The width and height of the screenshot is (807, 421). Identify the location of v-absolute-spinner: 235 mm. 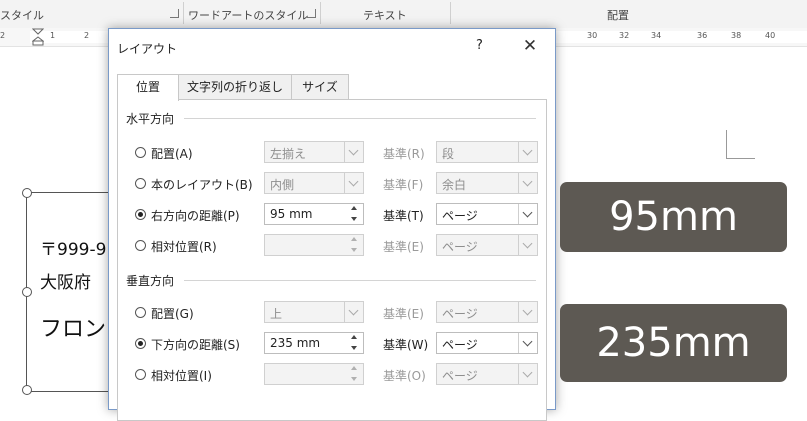
(314, 343).